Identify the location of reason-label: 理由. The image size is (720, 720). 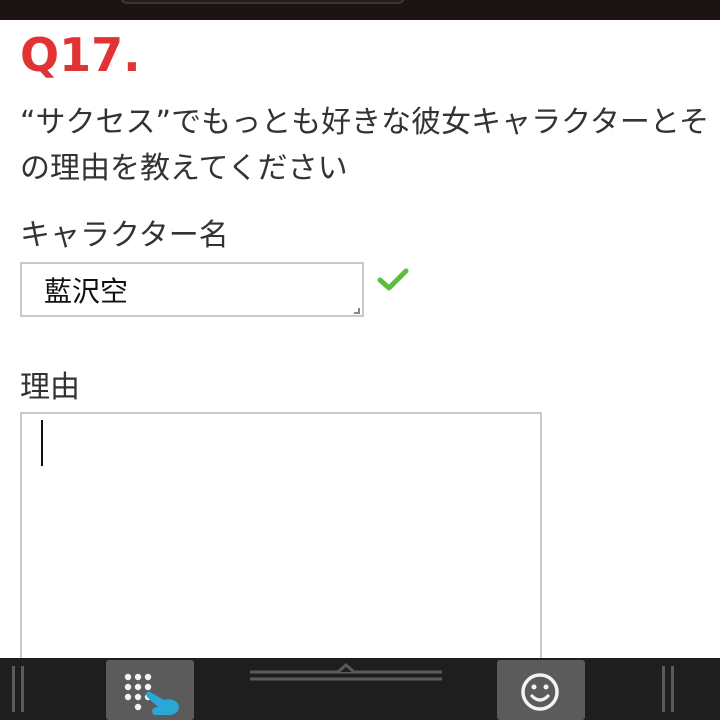
(50, 387).